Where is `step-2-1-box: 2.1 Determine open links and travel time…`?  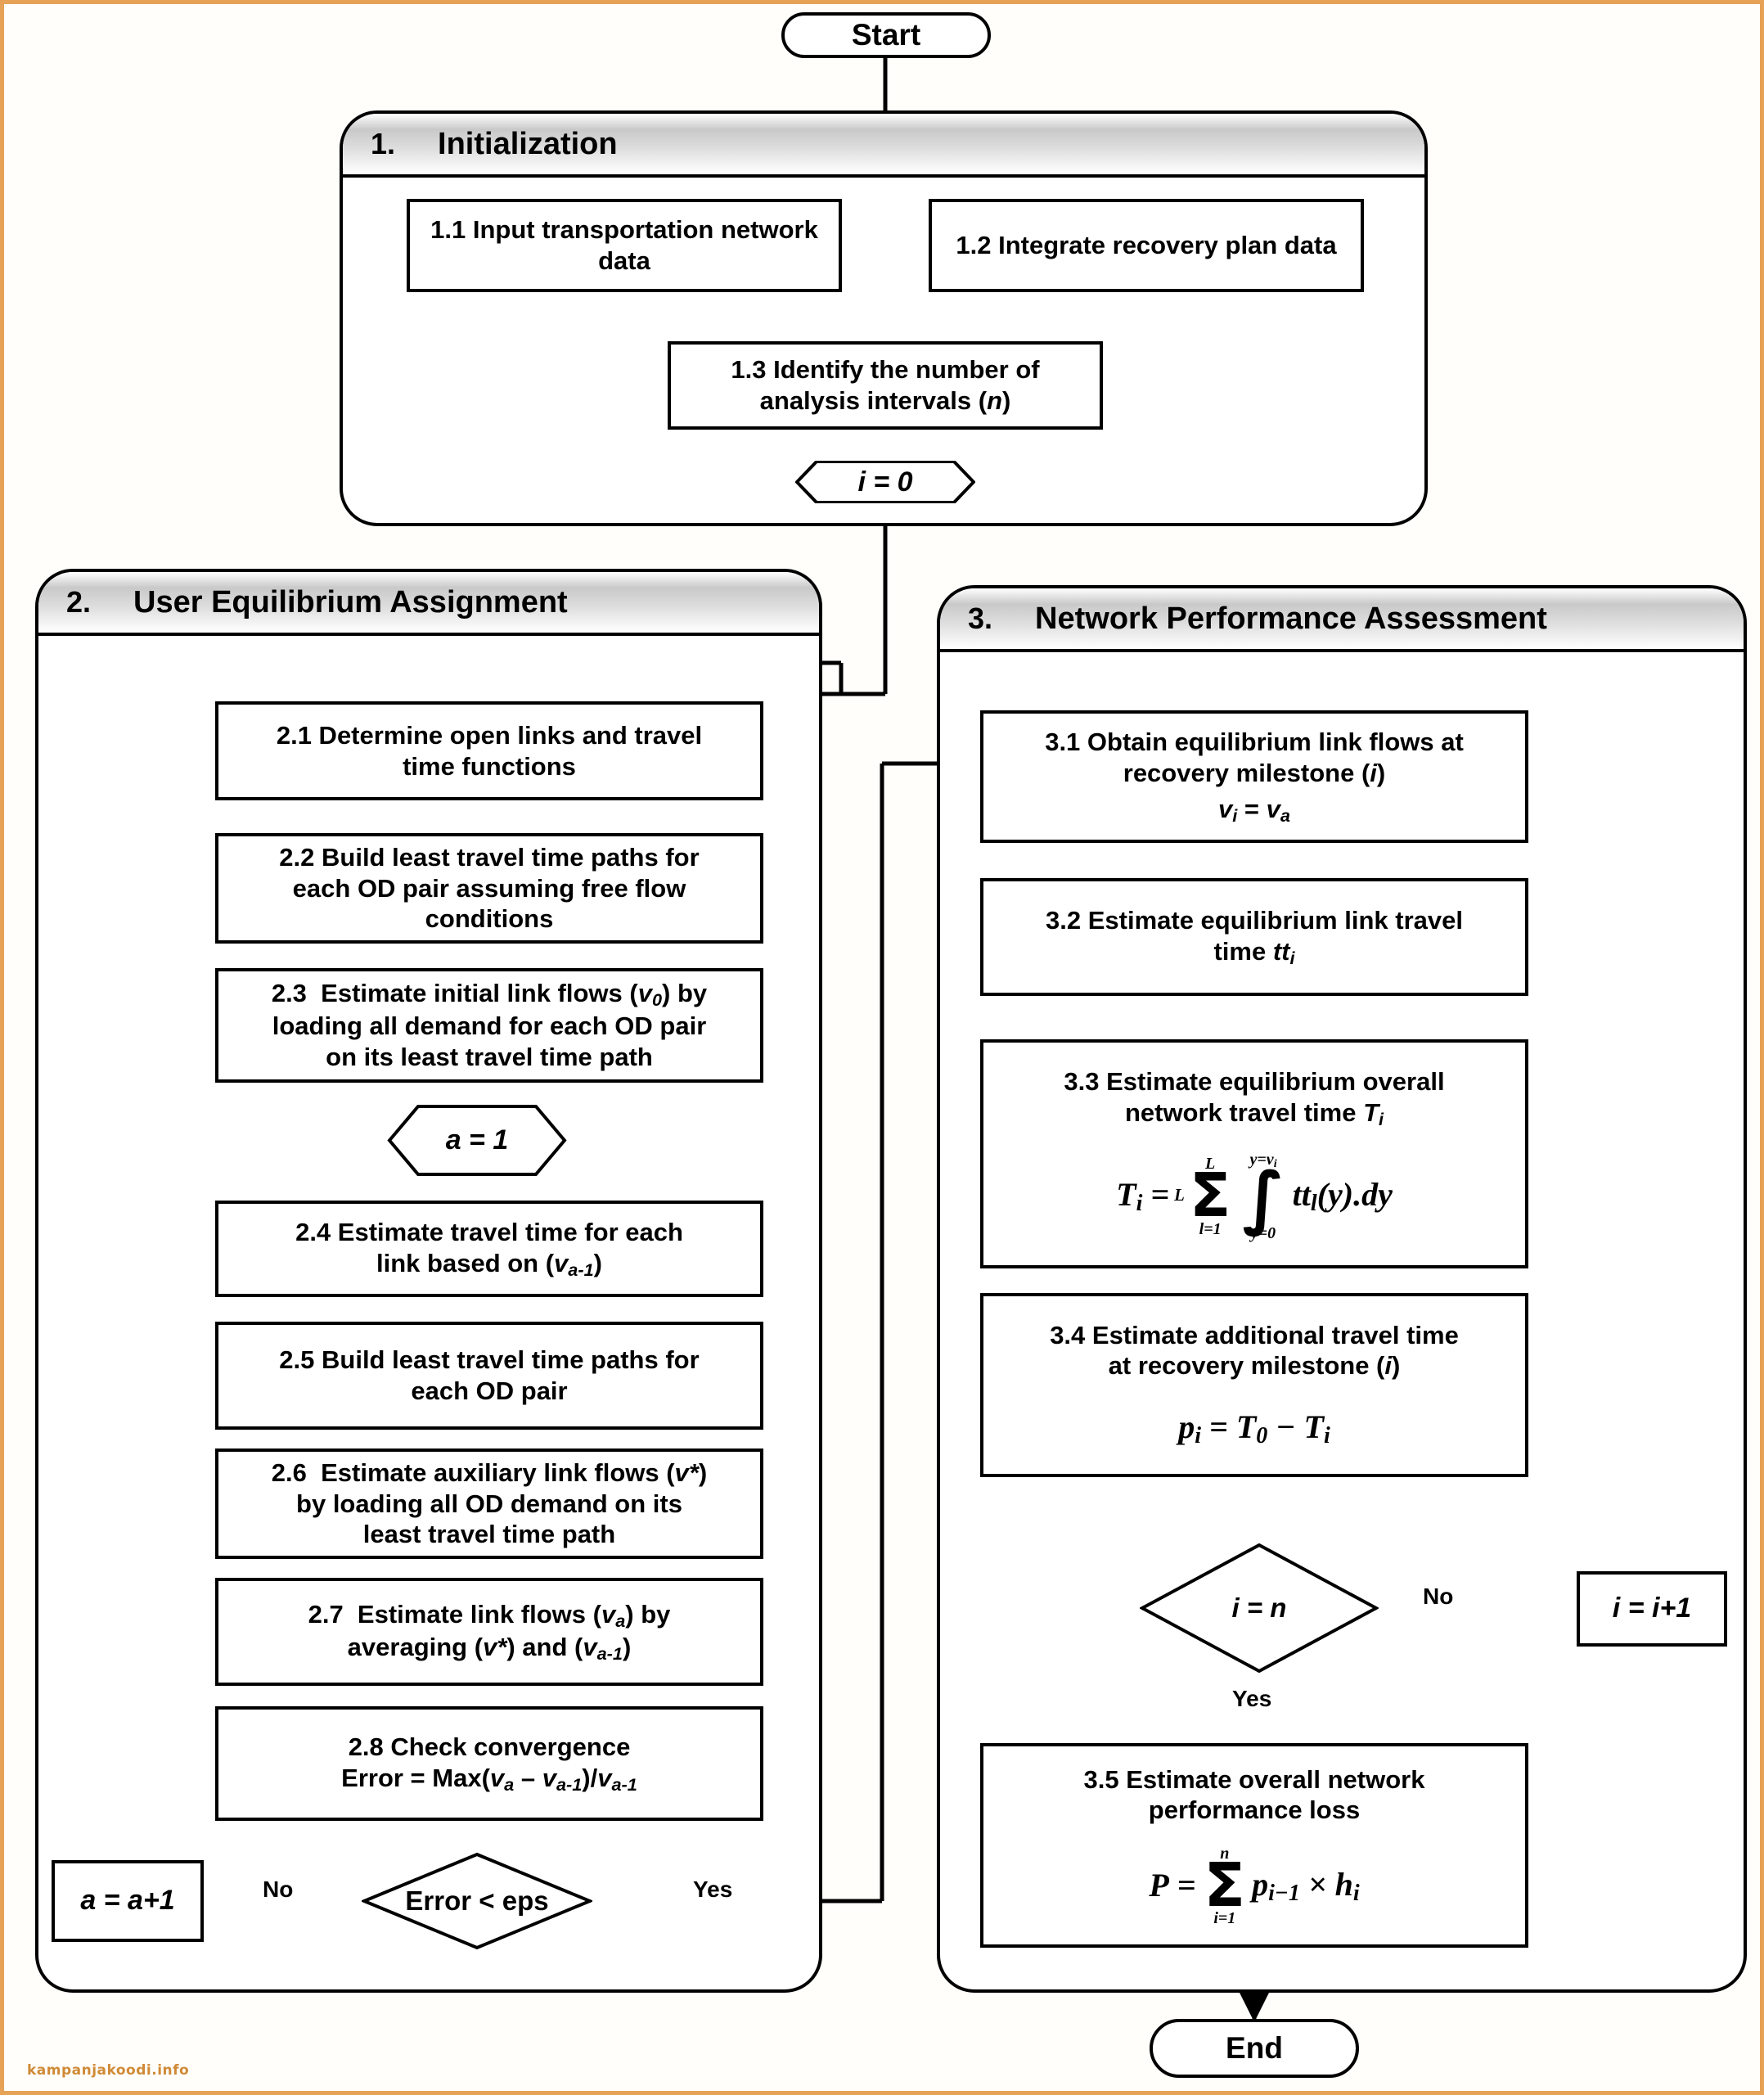 step-2-1-box: 2.1 Determine open links and travel time… is located at coordinates (489, 750).